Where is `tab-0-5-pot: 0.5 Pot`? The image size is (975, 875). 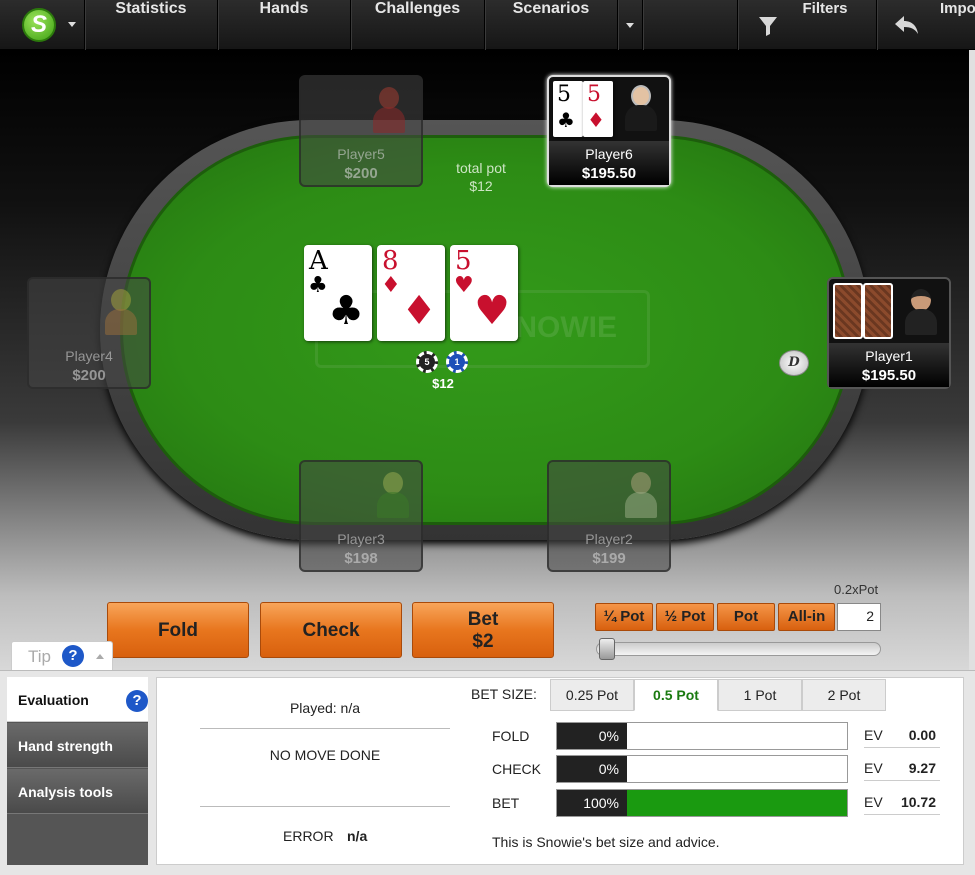 tab-0-5-pot: 0.5 Pot is located at coordinates (676, 695).